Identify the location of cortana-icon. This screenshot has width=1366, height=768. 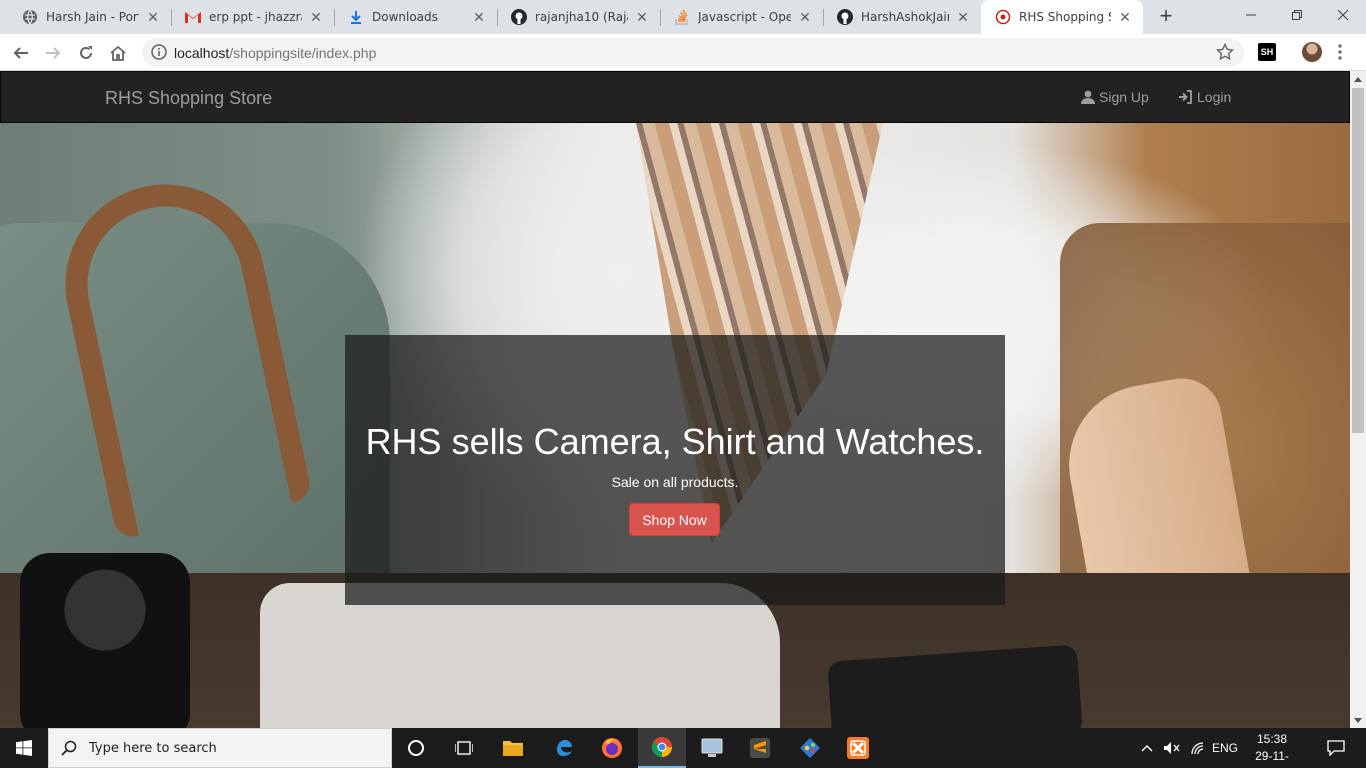
(416, 748).